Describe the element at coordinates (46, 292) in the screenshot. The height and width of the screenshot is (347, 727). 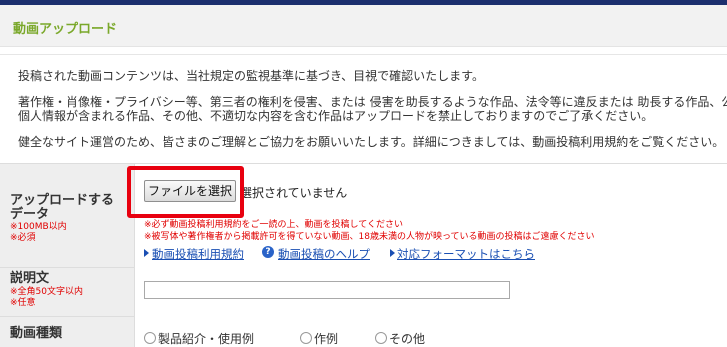
I see `description-limit: ※全角50文字以内` at that location.